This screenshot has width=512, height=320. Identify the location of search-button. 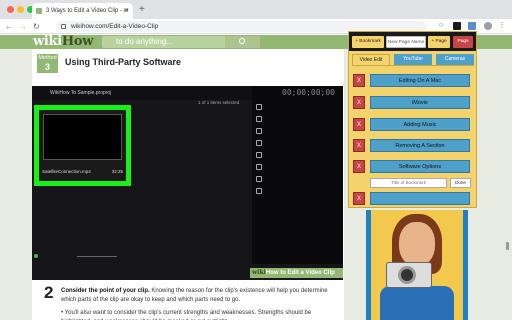
(242, 42).